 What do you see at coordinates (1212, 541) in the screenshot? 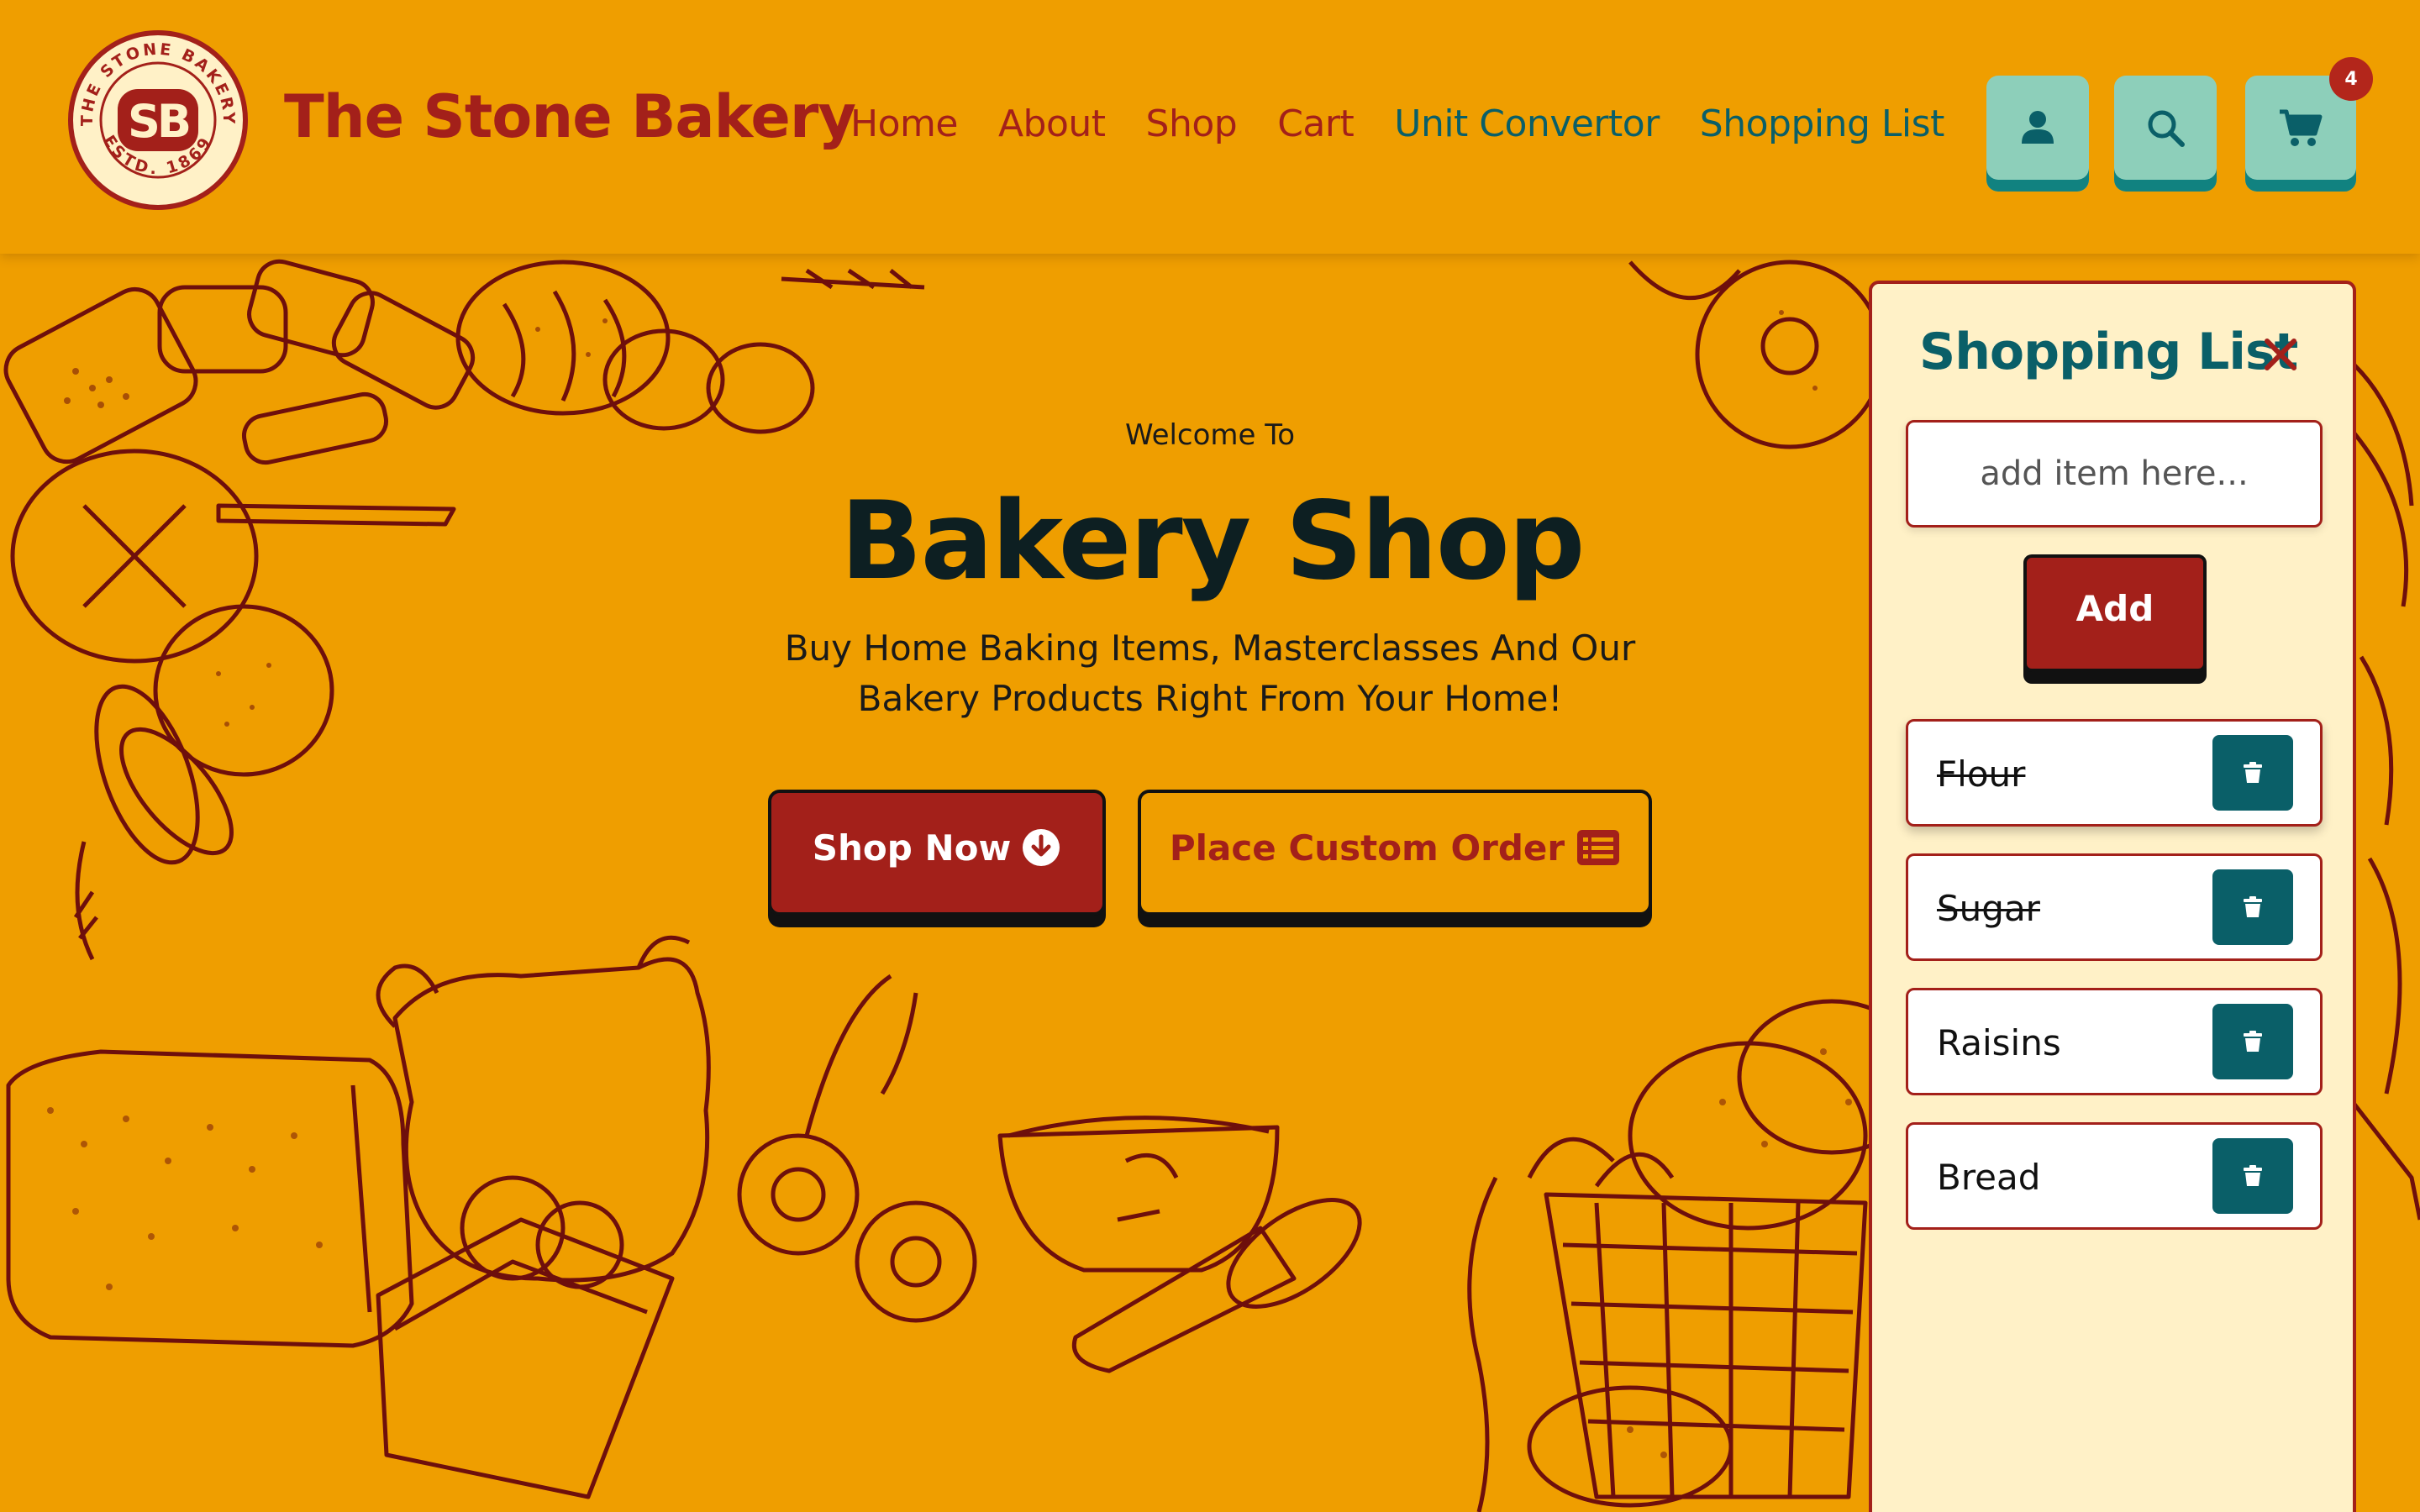
I see `hero-title: Bakery Shop` at bounding box center [1212, 541].